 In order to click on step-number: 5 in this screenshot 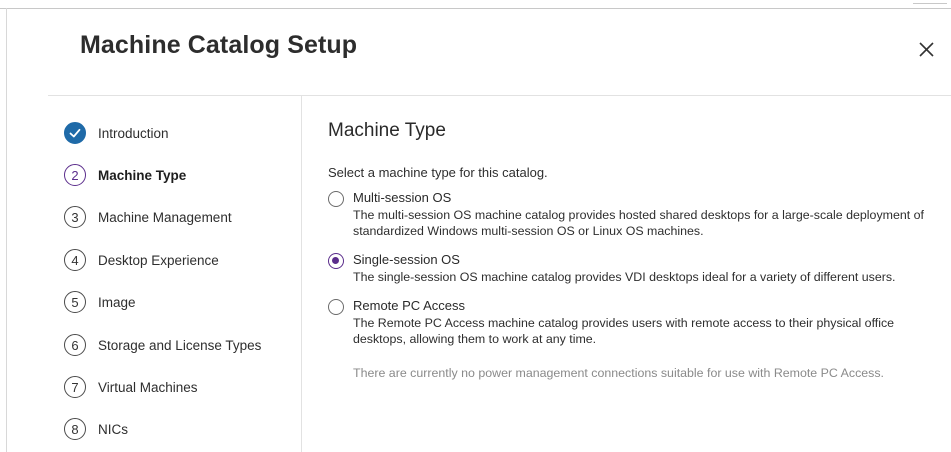, I will do `click(75, 302)`.